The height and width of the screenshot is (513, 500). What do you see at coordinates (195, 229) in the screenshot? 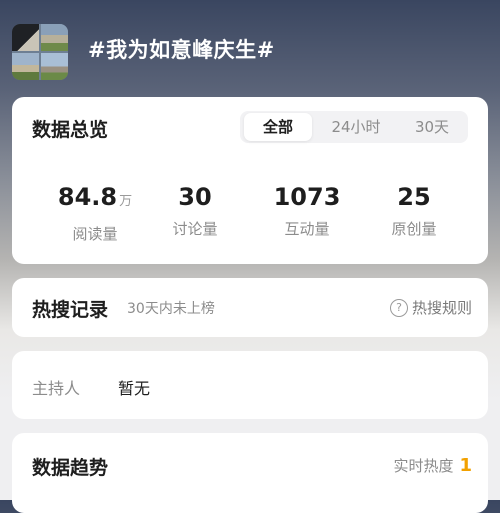
I see `stat-label: 讨论量` at bounding box center [195, 229].